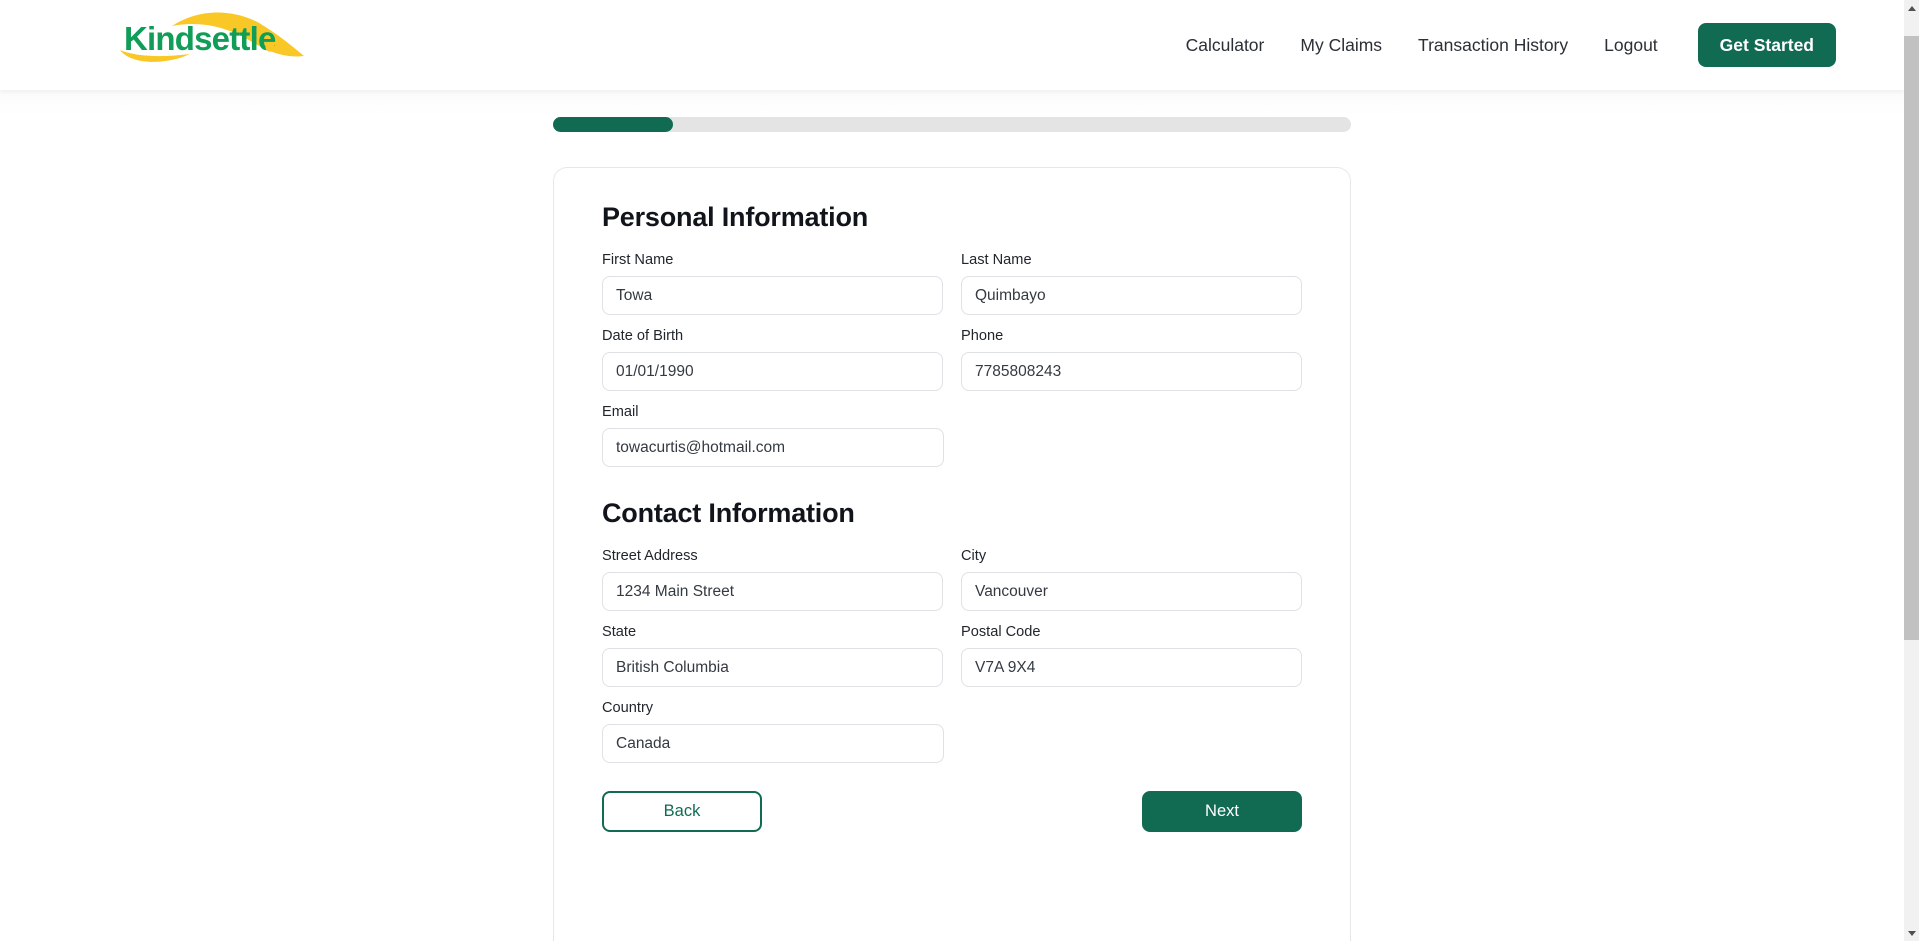  I want to click on caret-down-icon, so click(1911, 933).